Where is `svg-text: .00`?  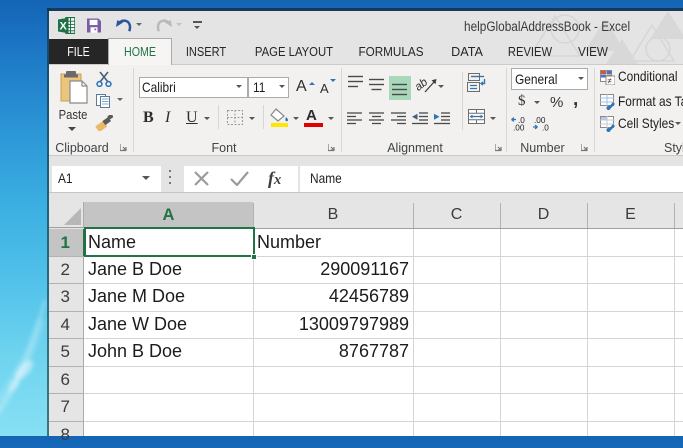 svg-text: .00 is located at coordinates (519, 128).